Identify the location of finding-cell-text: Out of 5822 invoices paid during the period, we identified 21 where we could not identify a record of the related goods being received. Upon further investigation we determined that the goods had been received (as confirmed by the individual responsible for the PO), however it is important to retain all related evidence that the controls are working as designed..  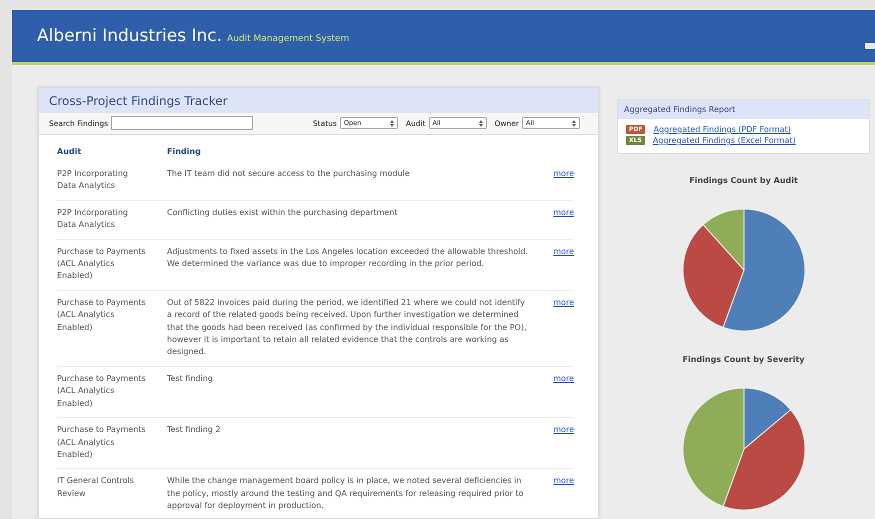
(347, 327).